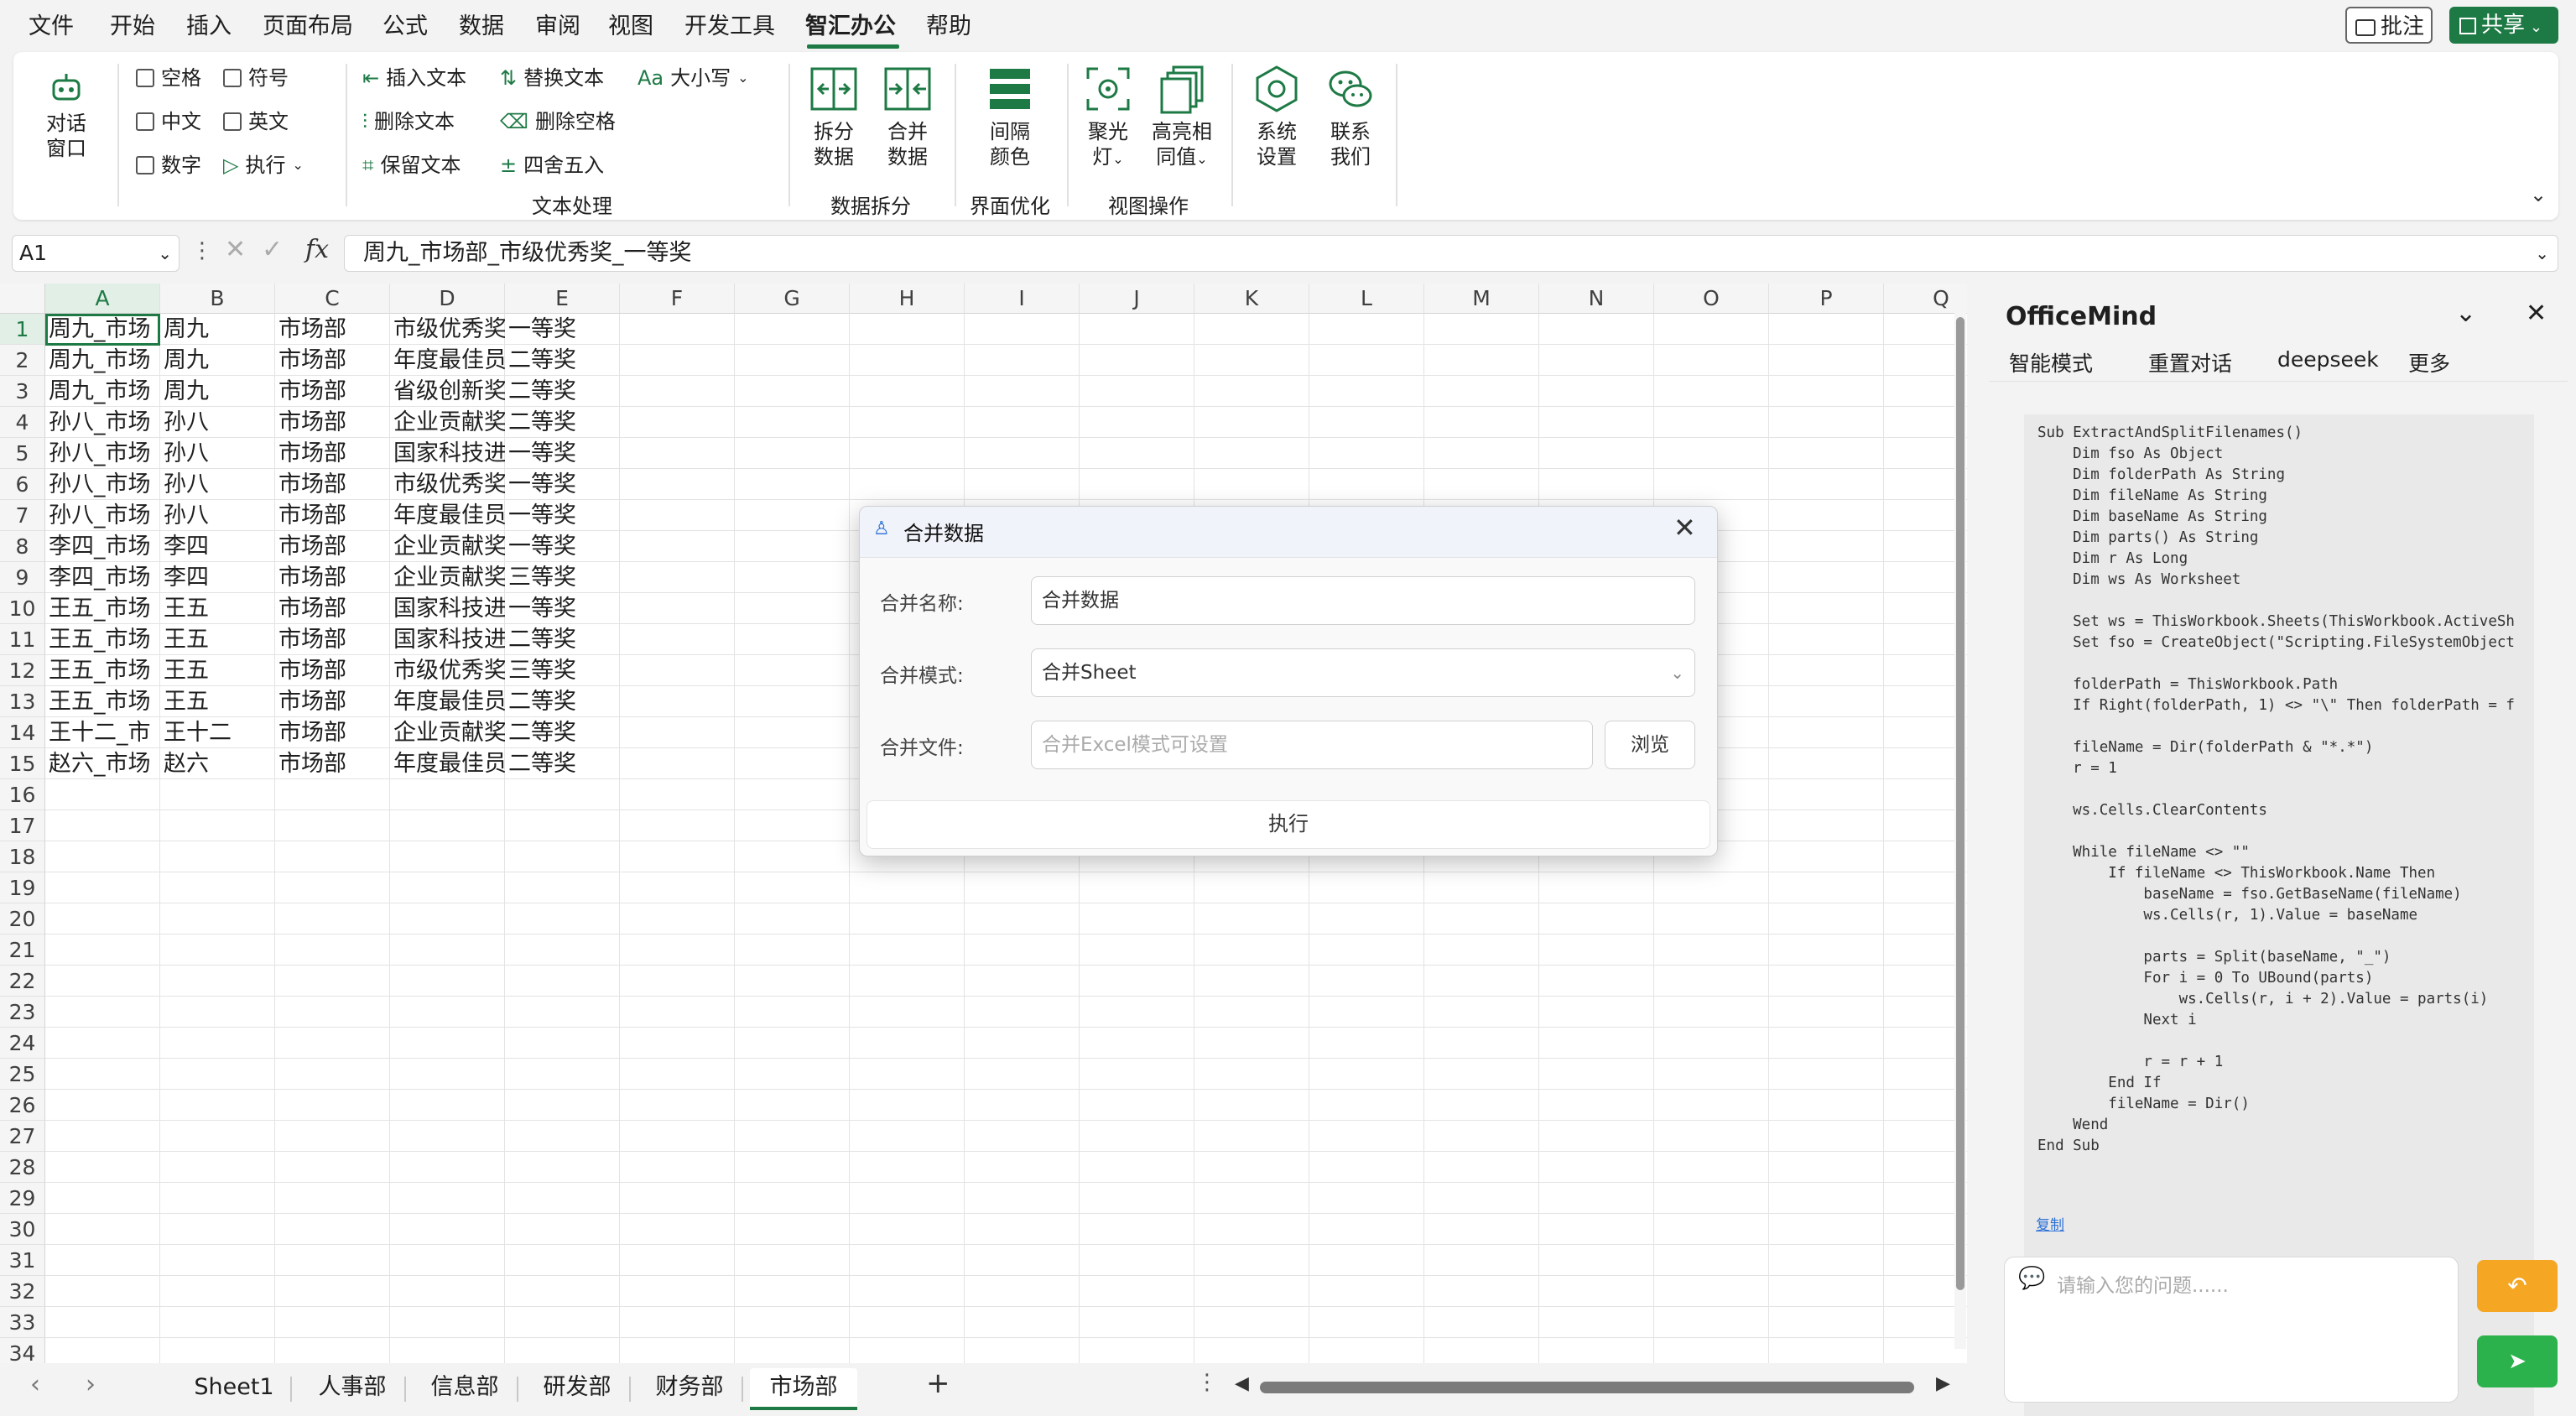  What do you see at coordinates (414, 78) in the screenshot?
I see `insert-text-button: ⇤ 插入文本` at bounding box center [414, 78].